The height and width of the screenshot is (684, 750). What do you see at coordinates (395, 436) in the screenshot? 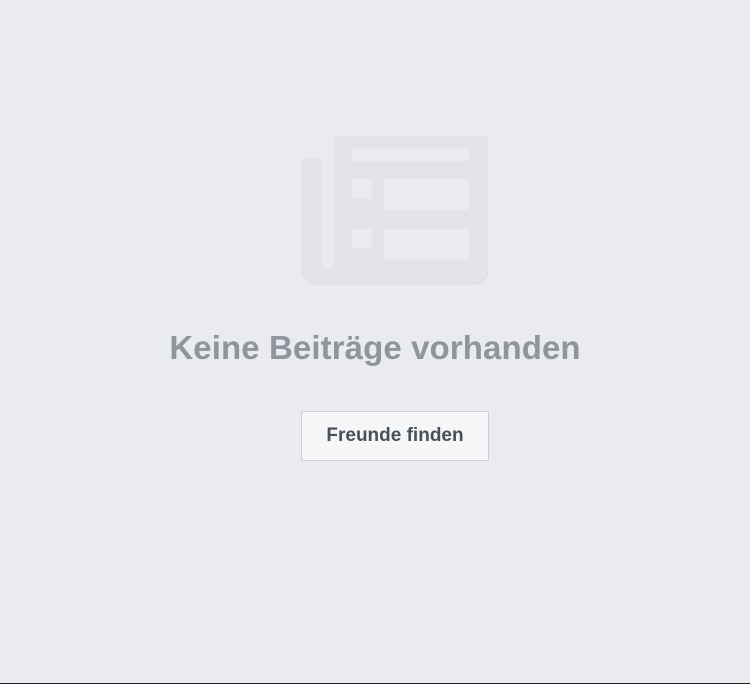
I see `find-friends-button: Freunde finden` at bounding box center [395, 436].